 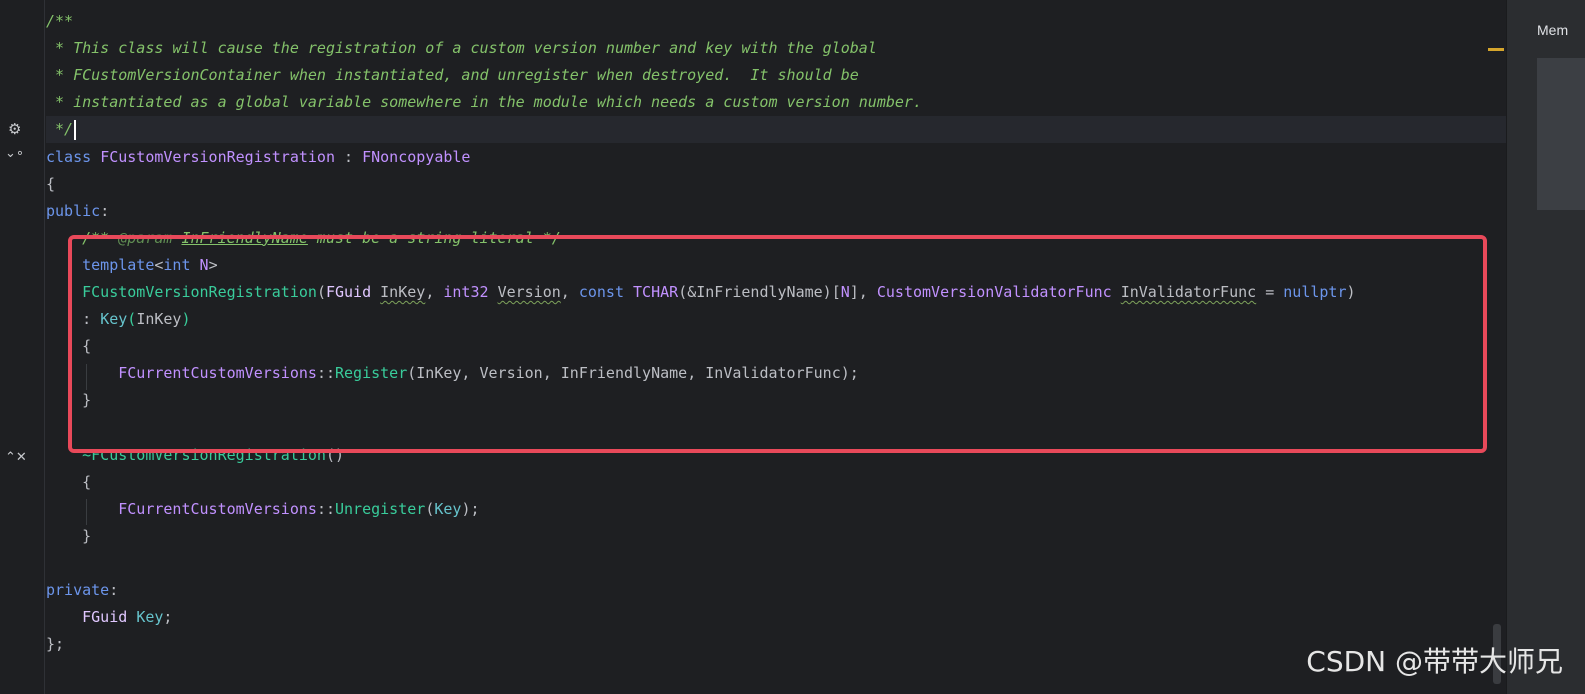 I want to click on code-line: public:, so click(x=776, y=211).